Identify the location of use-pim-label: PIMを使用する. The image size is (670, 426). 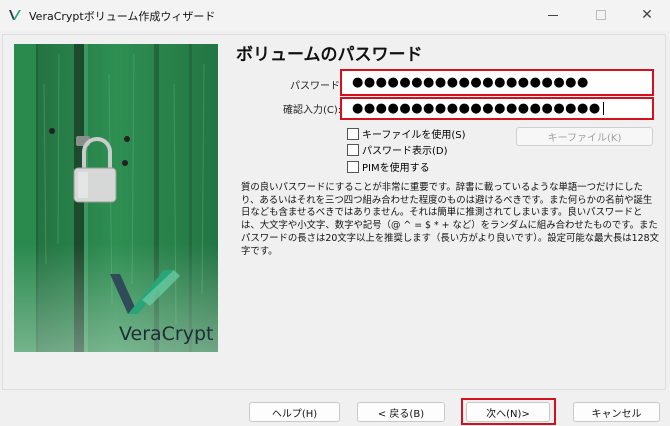
(396, 168).